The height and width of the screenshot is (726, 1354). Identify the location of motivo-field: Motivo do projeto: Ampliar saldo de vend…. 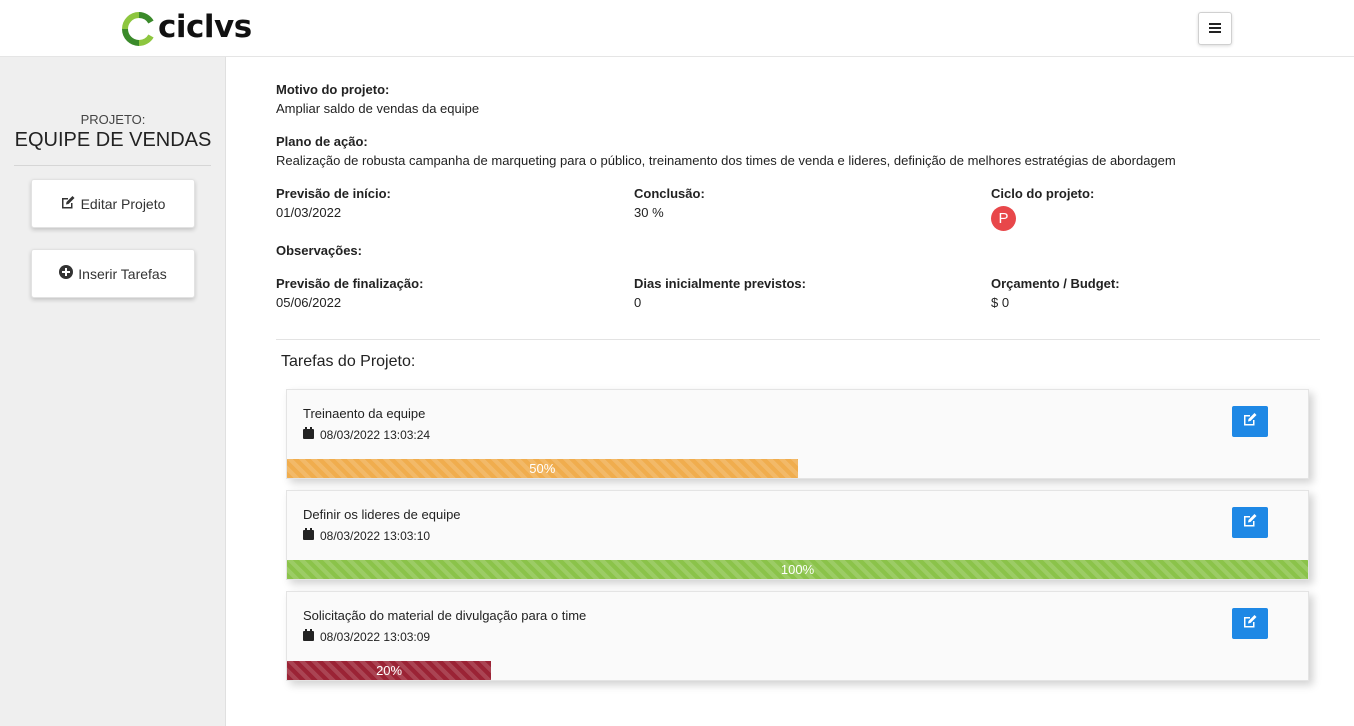
(377, 99).